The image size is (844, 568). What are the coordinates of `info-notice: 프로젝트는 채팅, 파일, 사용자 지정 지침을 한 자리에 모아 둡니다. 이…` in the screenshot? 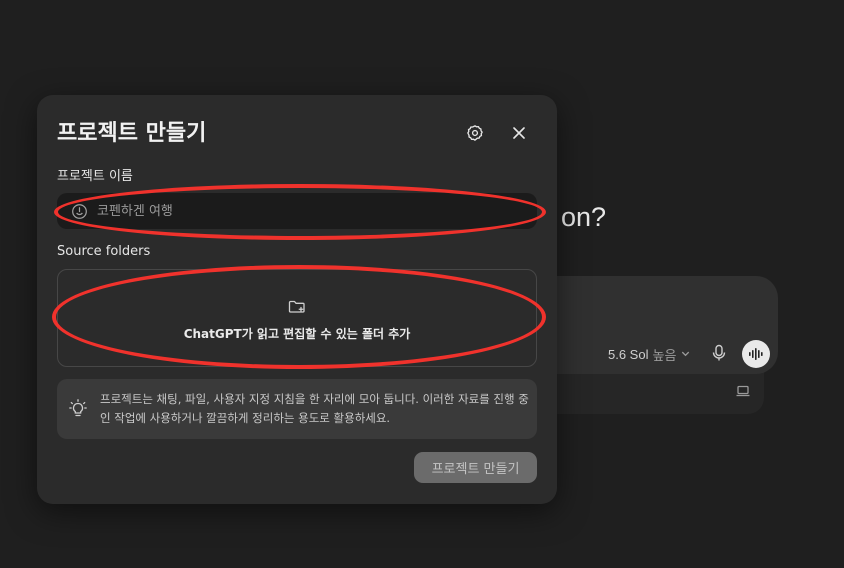 It's located at (297, 409).